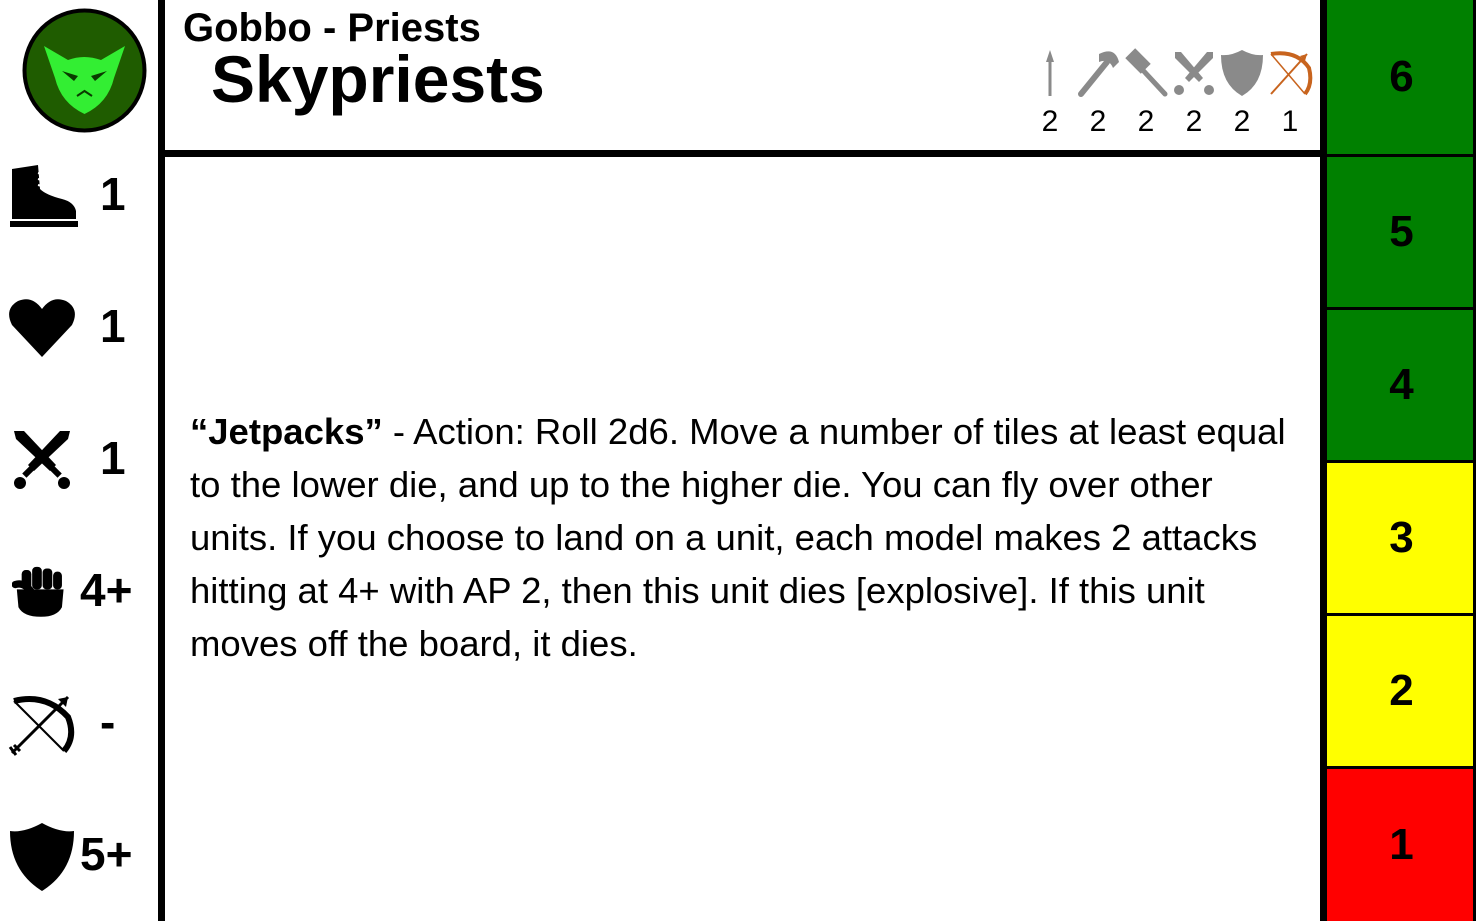  What do you see at coordinates (106, 854) in the screenshot?
I see `stat-value: 5+` at bounding box center [106, 854].